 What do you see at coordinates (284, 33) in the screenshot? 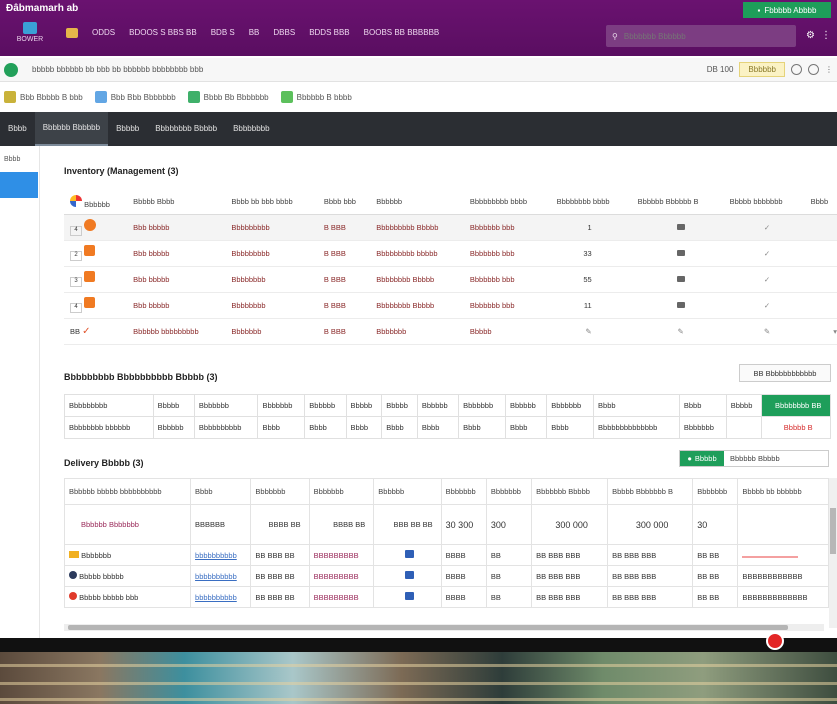
I see `top-menu-item: DBBS` at bounding box center [284, 33].